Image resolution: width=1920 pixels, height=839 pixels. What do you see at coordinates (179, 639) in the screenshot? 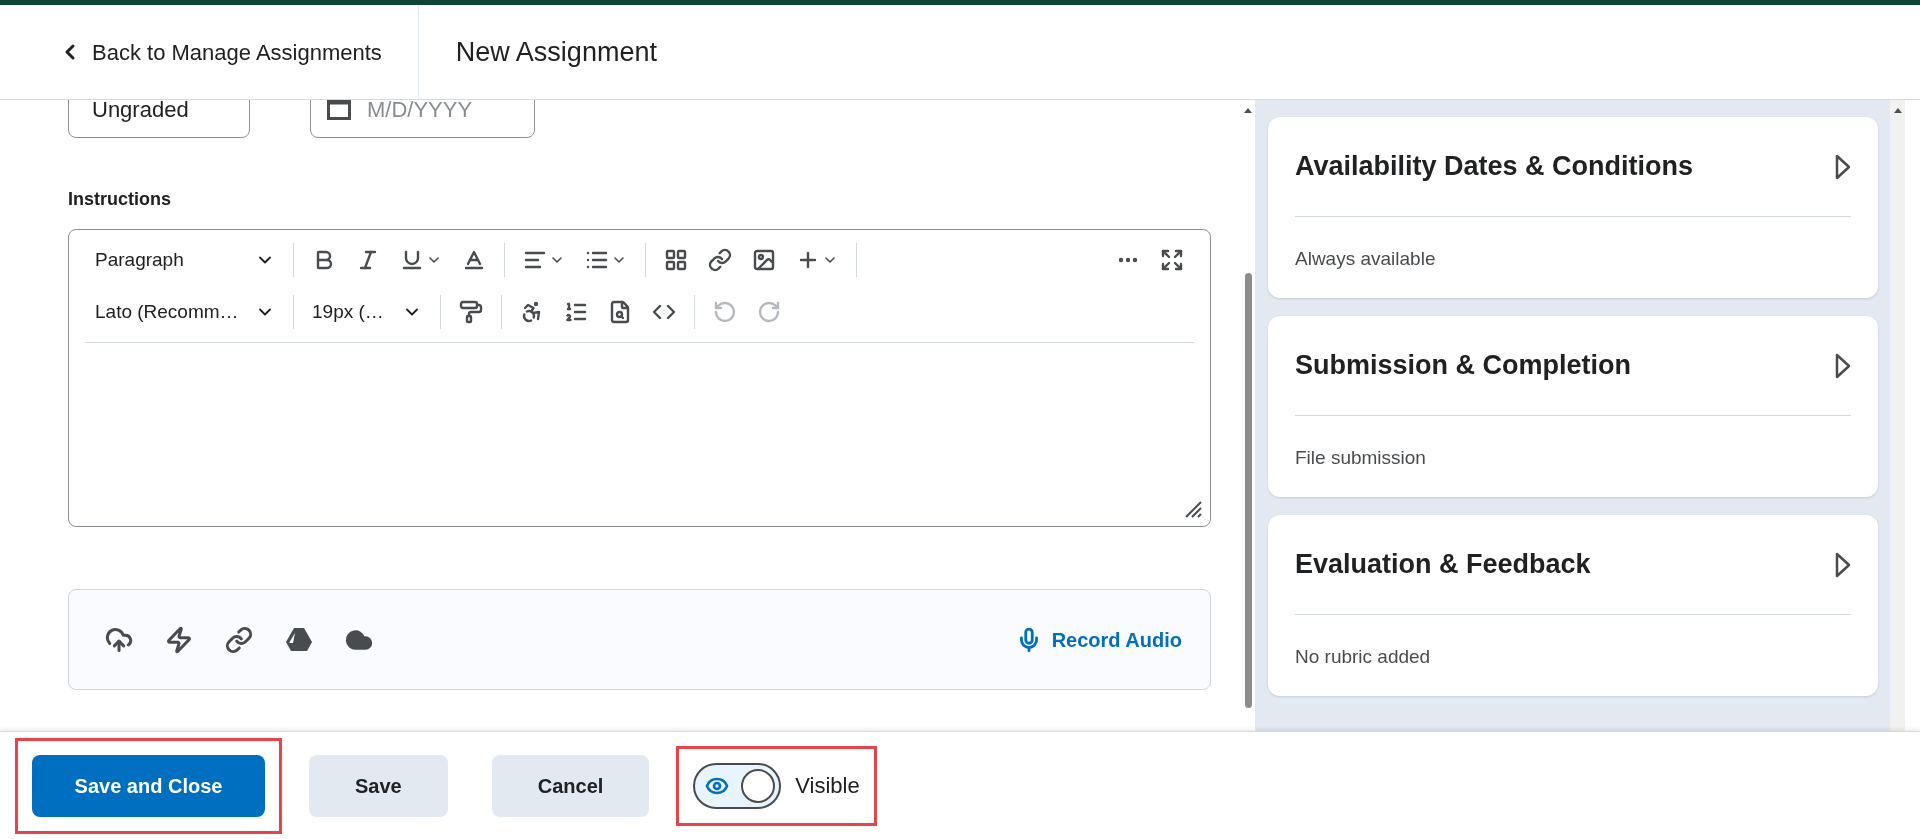
I see `lightning-icon` at bounding box center [179, 639].